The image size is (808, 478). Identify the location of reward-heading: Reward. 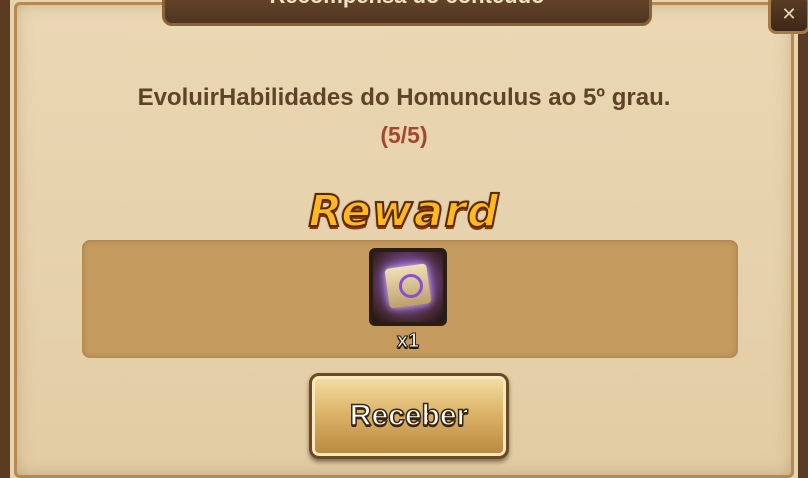
(403, 211).